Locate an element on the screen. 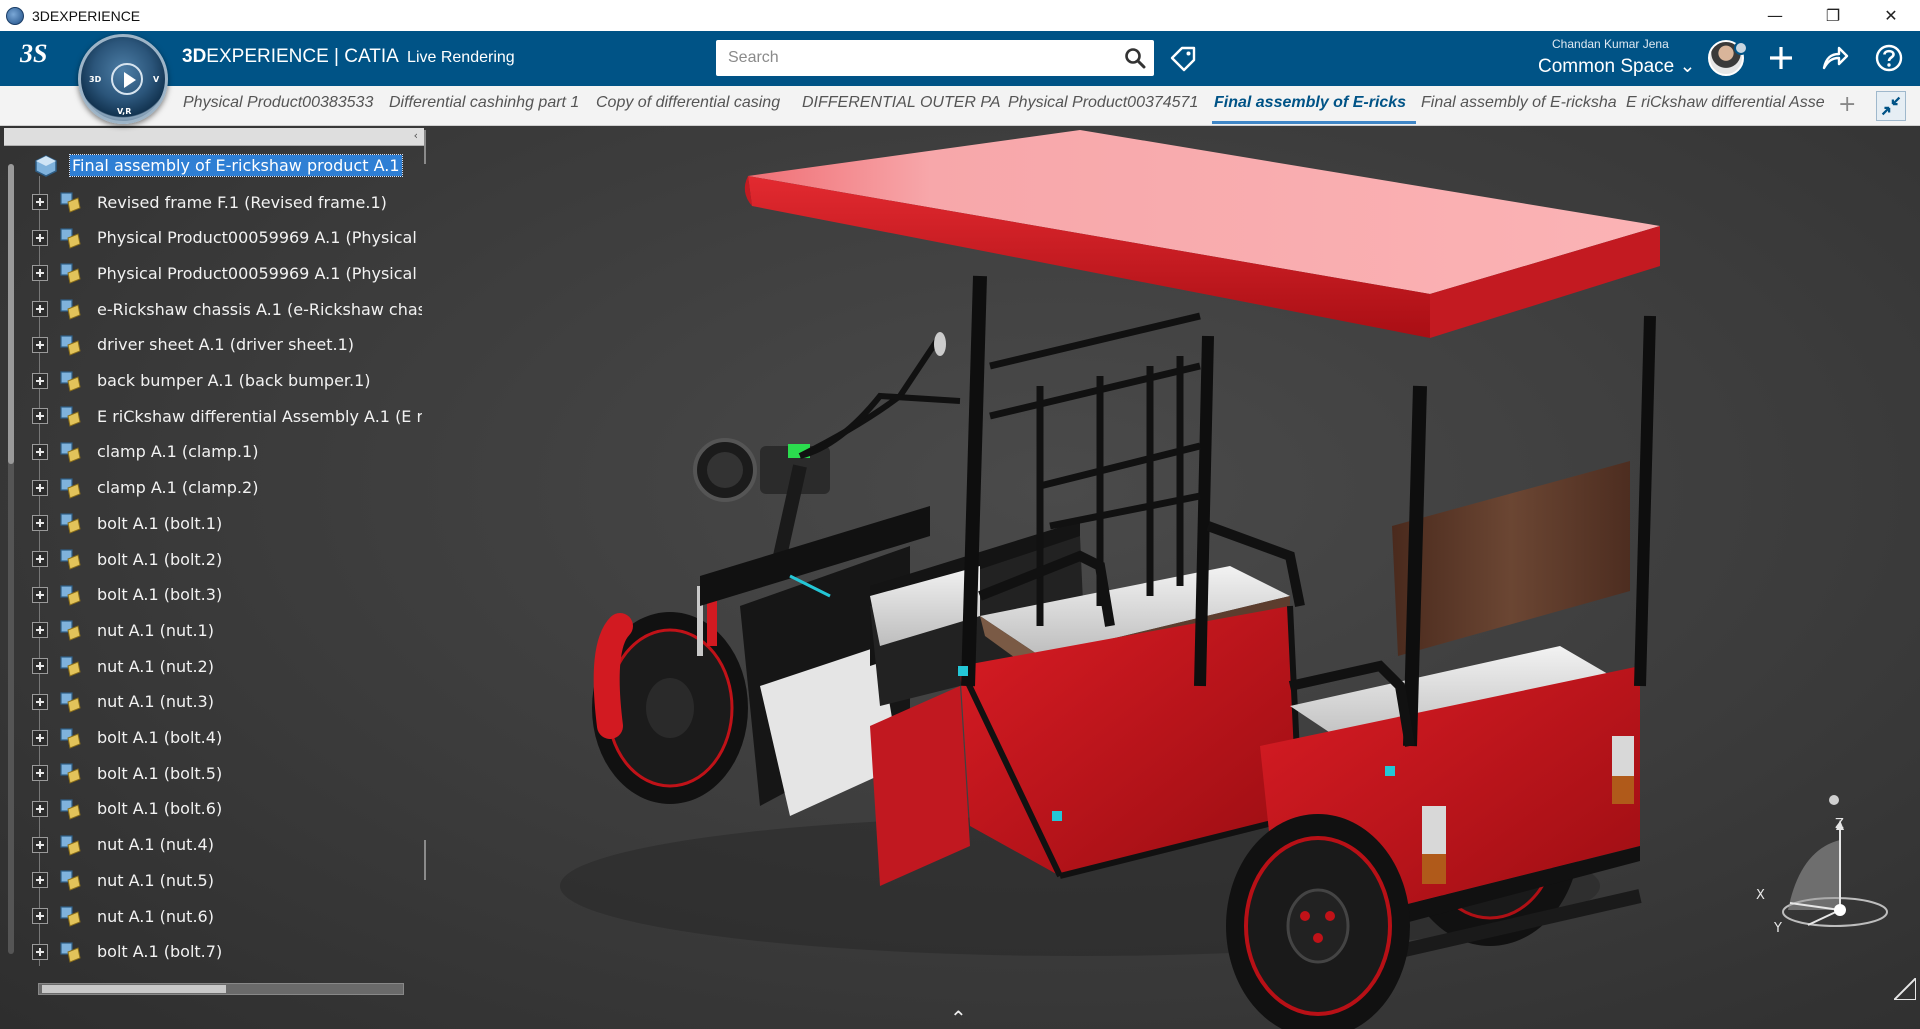  collapse-icon is located at coordinates (1891, 106).